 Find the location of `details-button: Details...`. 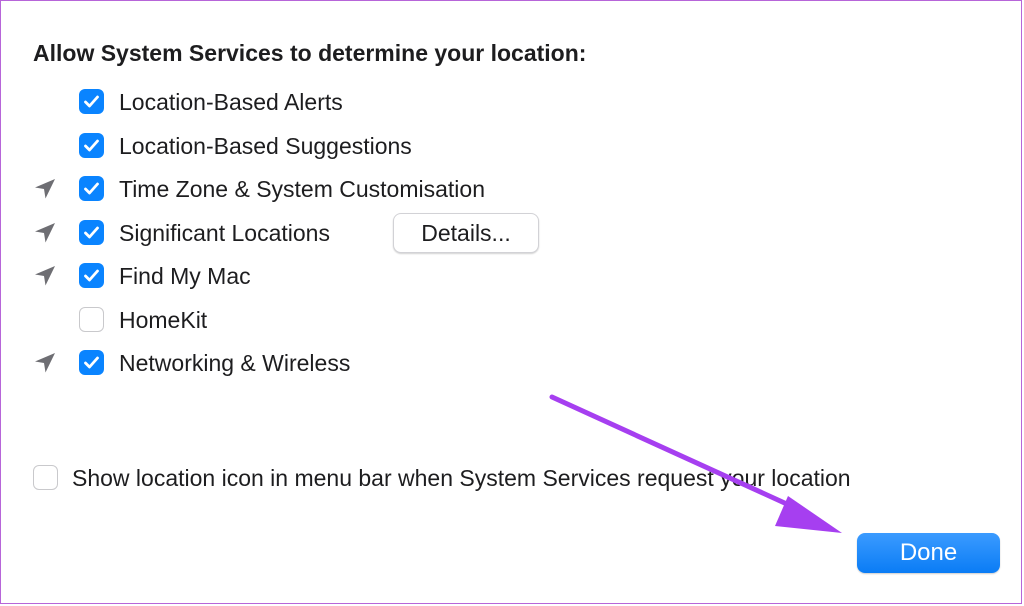

details-button: Details... is located at coordinates (466, 233).